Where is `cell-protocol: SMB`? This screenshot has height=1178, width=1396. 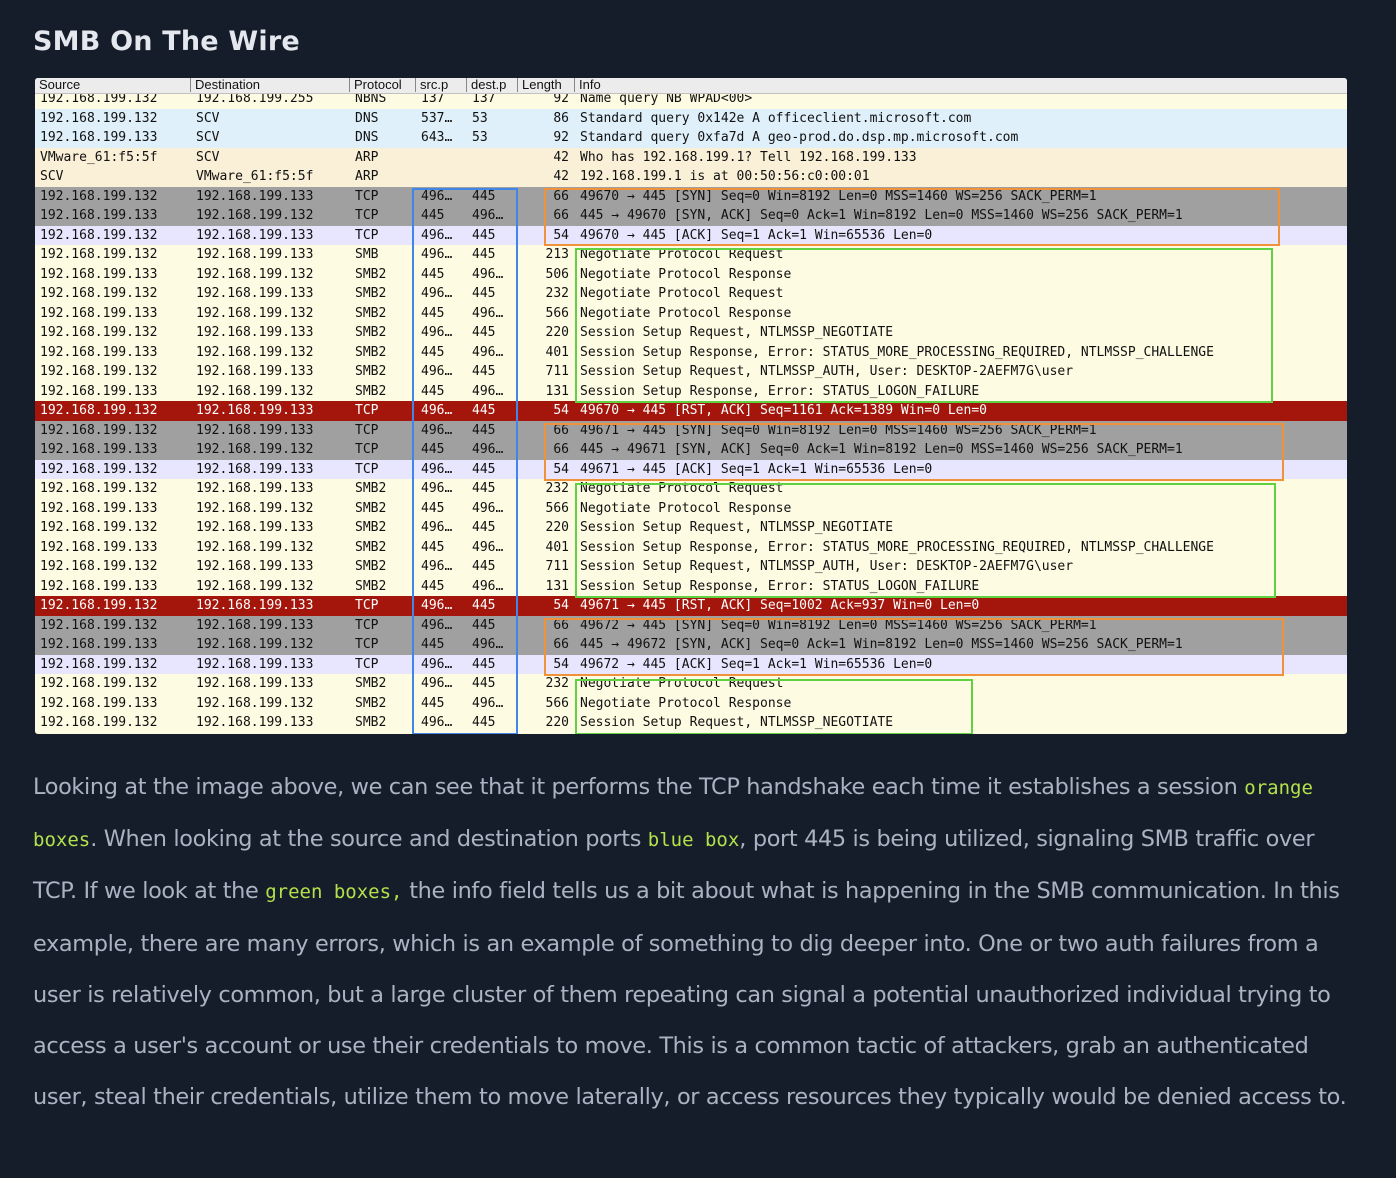 cell-protocol: SMB is located at coordinates (367, 254).